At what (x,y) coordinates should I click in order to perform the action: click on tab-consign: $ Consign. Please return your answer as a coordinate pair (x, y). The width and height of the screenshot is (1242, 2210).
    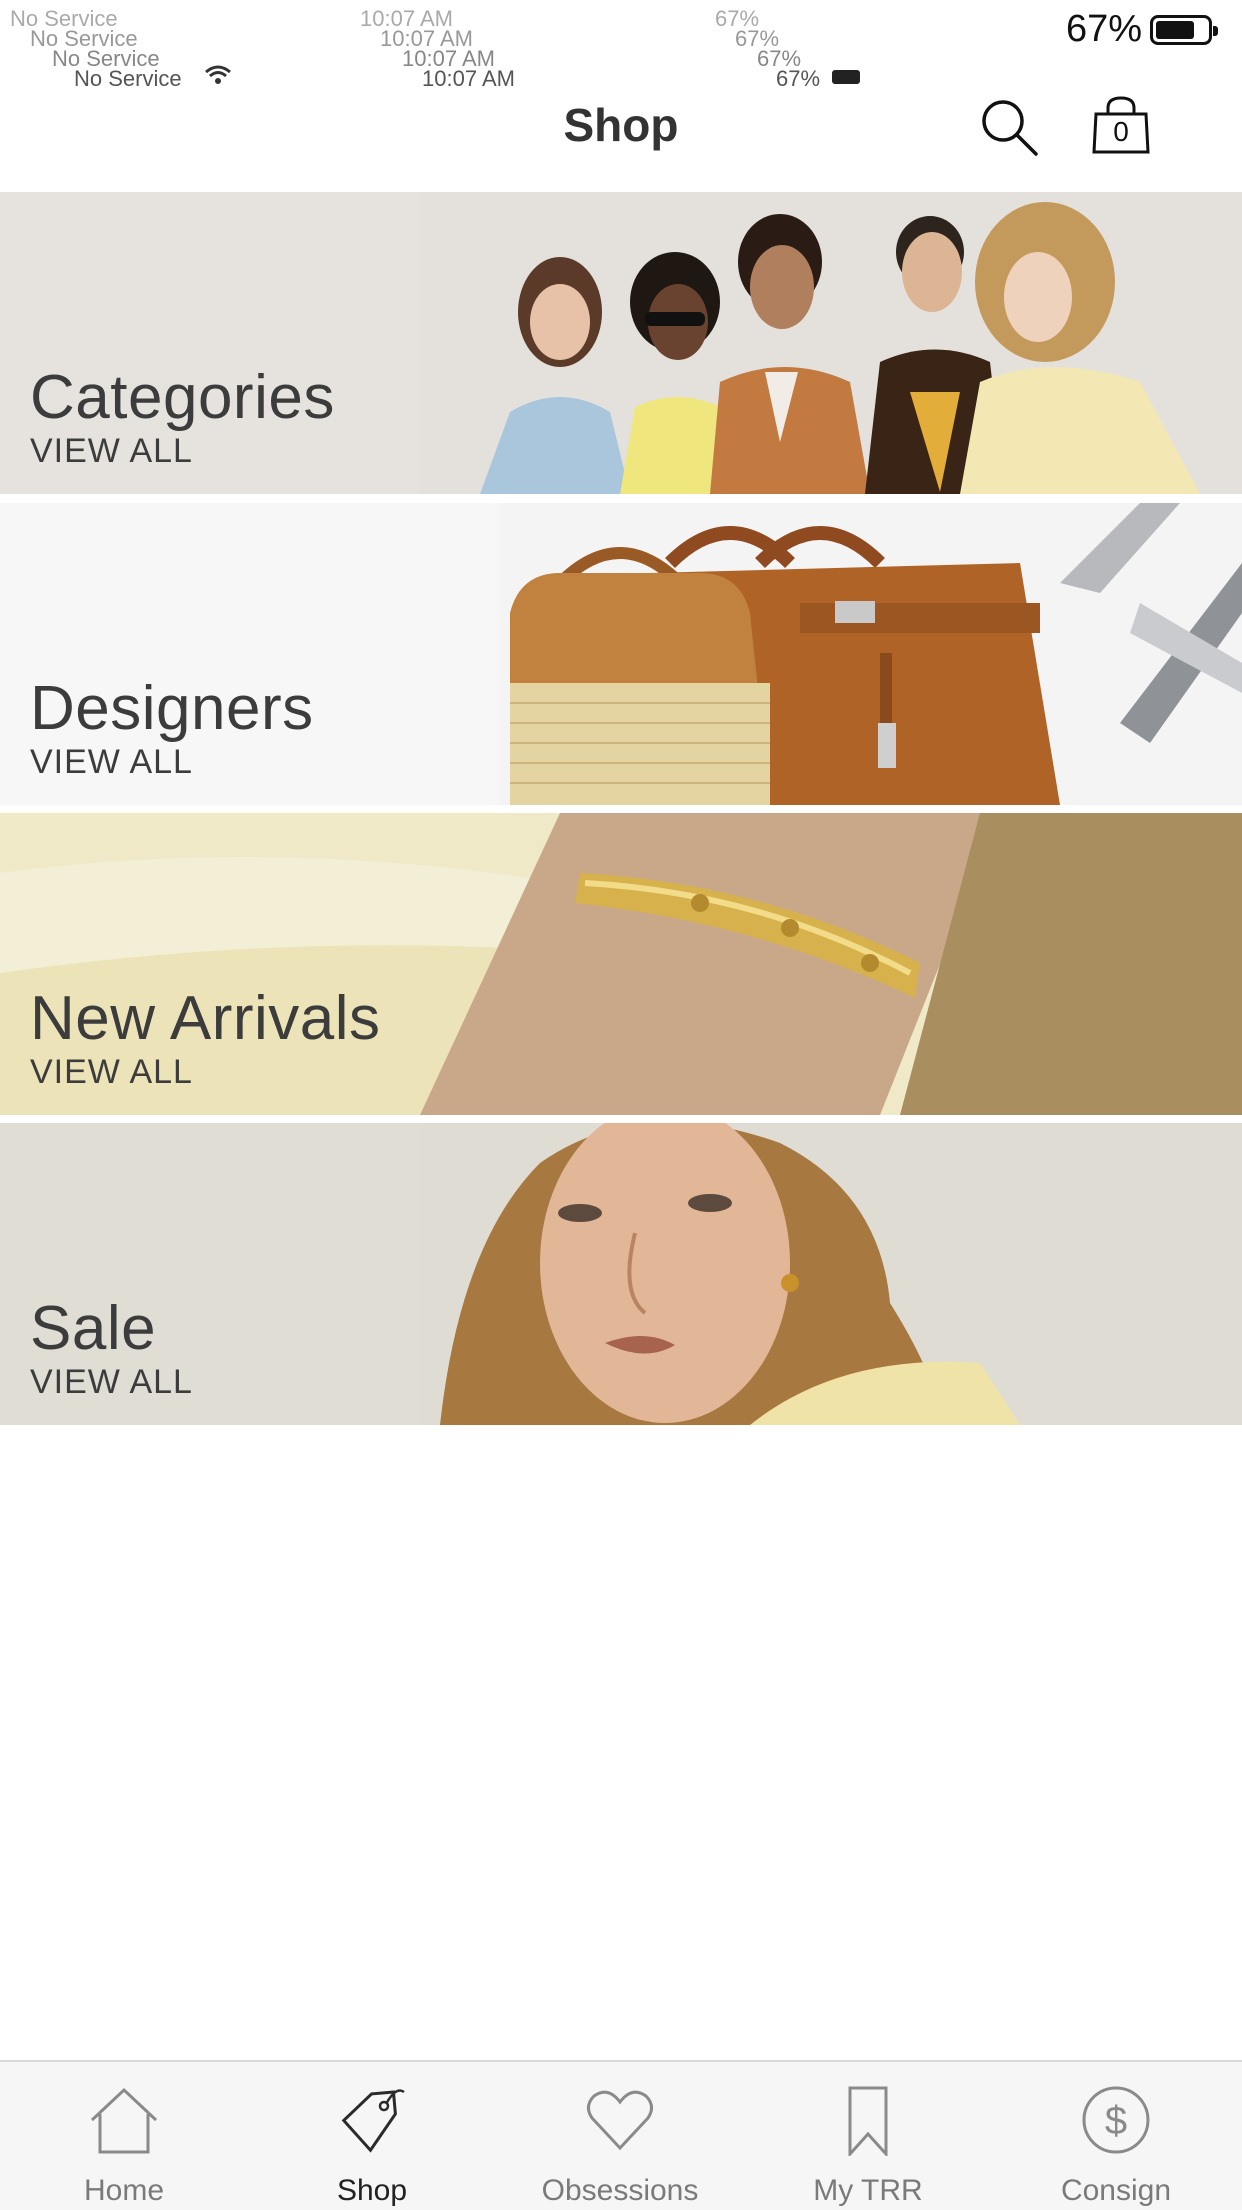
    Looking at the image, I should click on (1116, 2136).